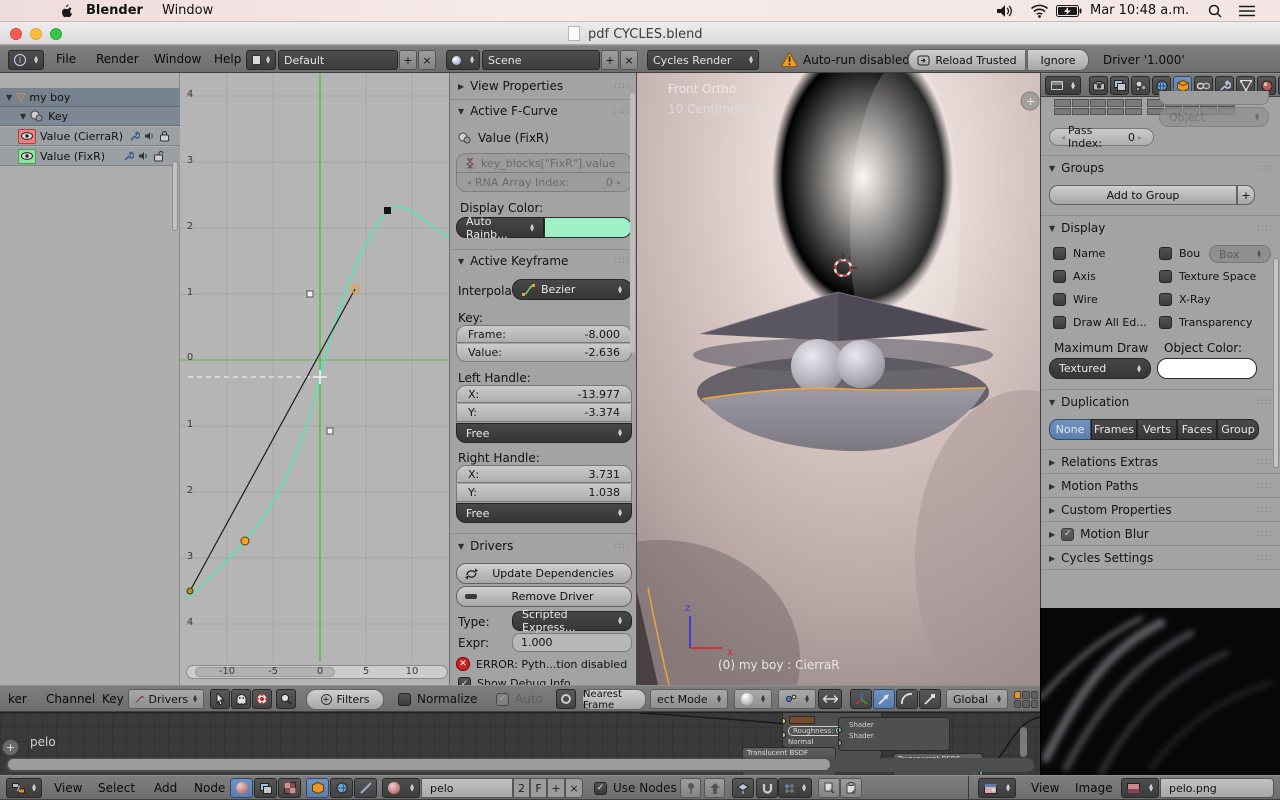 The height and width of the screenshot is (800, 1280). Describe the element at coordinates (1246, 195) in the screenshot. I see `add-group-plus-button: +` at that location.